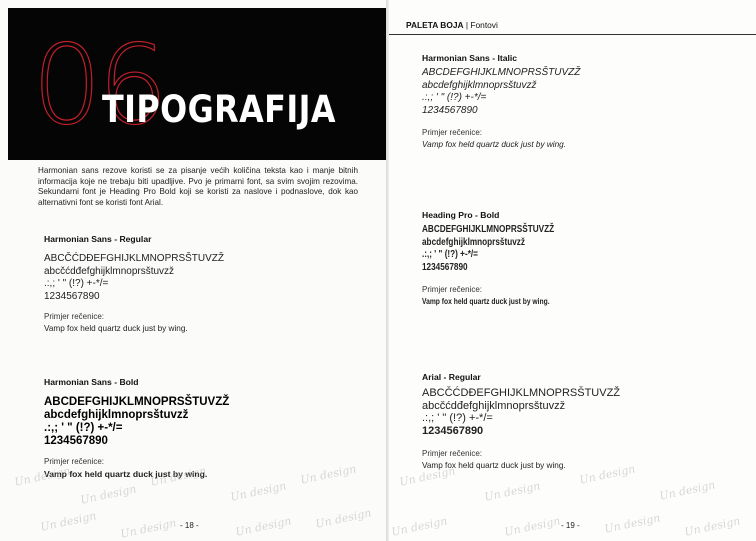  What do you see at coordinates (451, 377) in the screenshot?
I see `specimen-heading: Arial - Regular` at bounding box center [451, 377].